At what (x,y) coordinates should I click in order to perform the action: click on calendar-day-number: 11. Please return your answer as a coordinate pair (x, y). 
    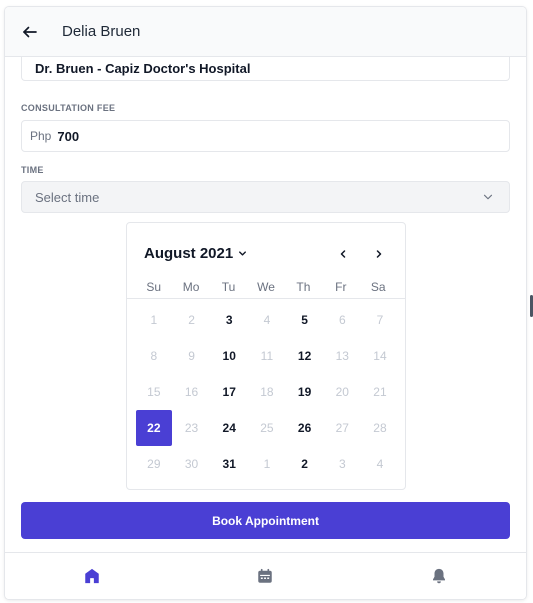
    Looking at the image, I should click on (267, 356).